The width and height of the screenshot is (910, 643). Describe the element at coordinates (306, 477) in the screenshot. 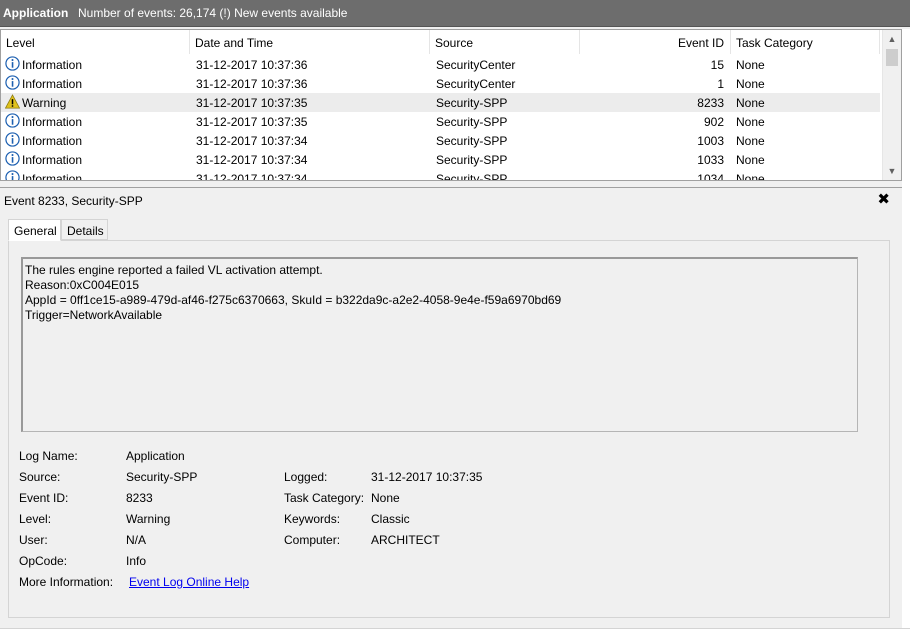

I see `logged-label: Logged:` at that location.